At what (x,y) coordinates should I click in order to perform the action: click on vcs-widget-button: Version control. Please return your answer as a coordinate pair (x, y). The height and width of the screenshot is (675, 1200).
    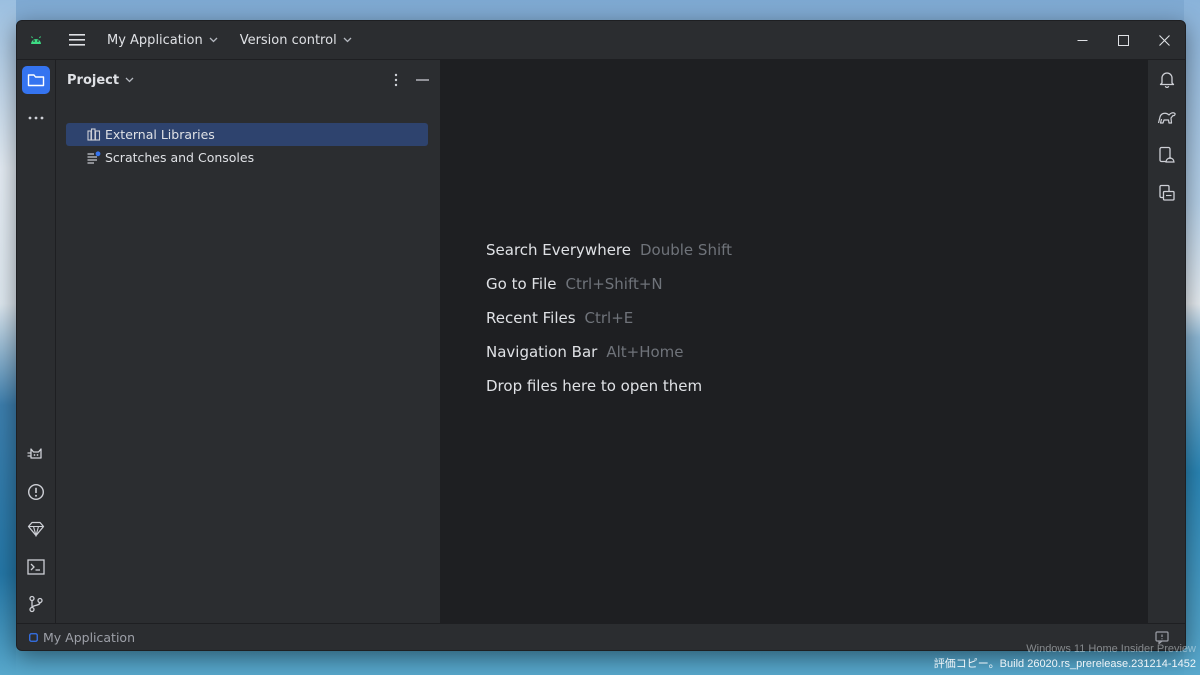
    Looking at the image, I should click on (296, 40).